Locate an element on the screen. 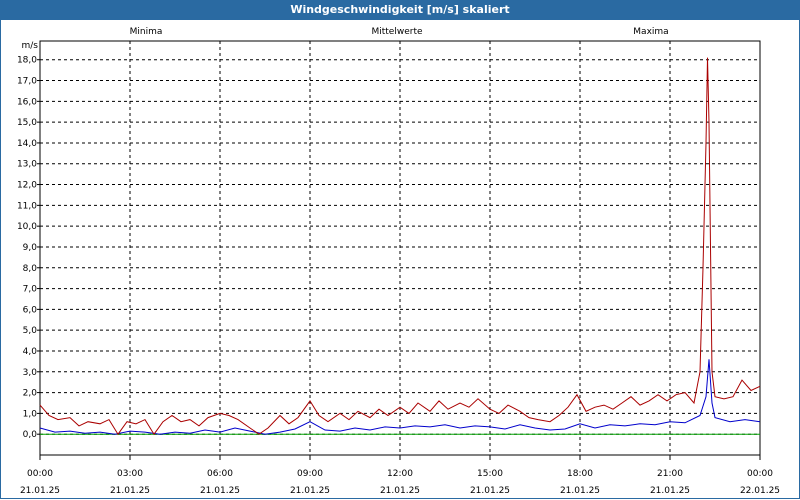 Image resolution: width=800 pixels, height=500 pixels. y-tick-label: 11,0 is located at coordinates (27, 206).